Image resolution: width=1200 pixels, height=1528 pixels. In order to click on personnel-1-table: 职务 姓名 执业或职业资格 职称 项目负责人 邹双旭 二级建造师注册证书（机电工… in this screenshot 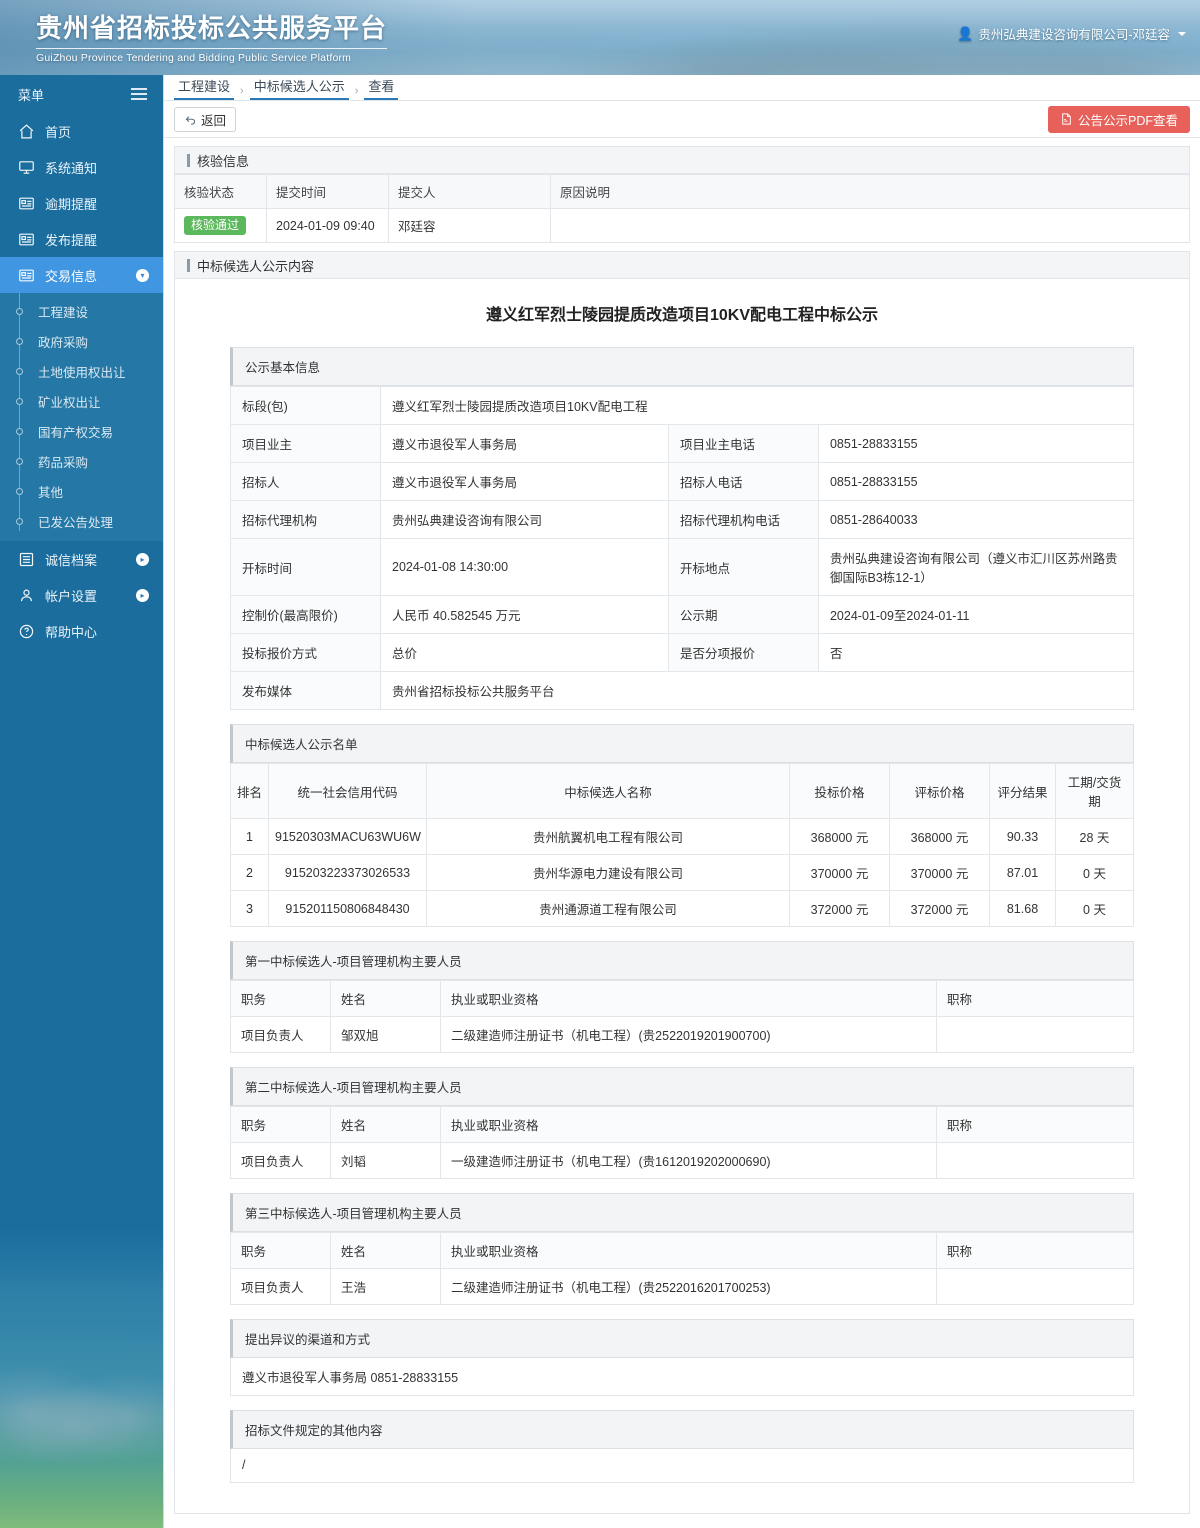, I will do `click(682, 1017)`.